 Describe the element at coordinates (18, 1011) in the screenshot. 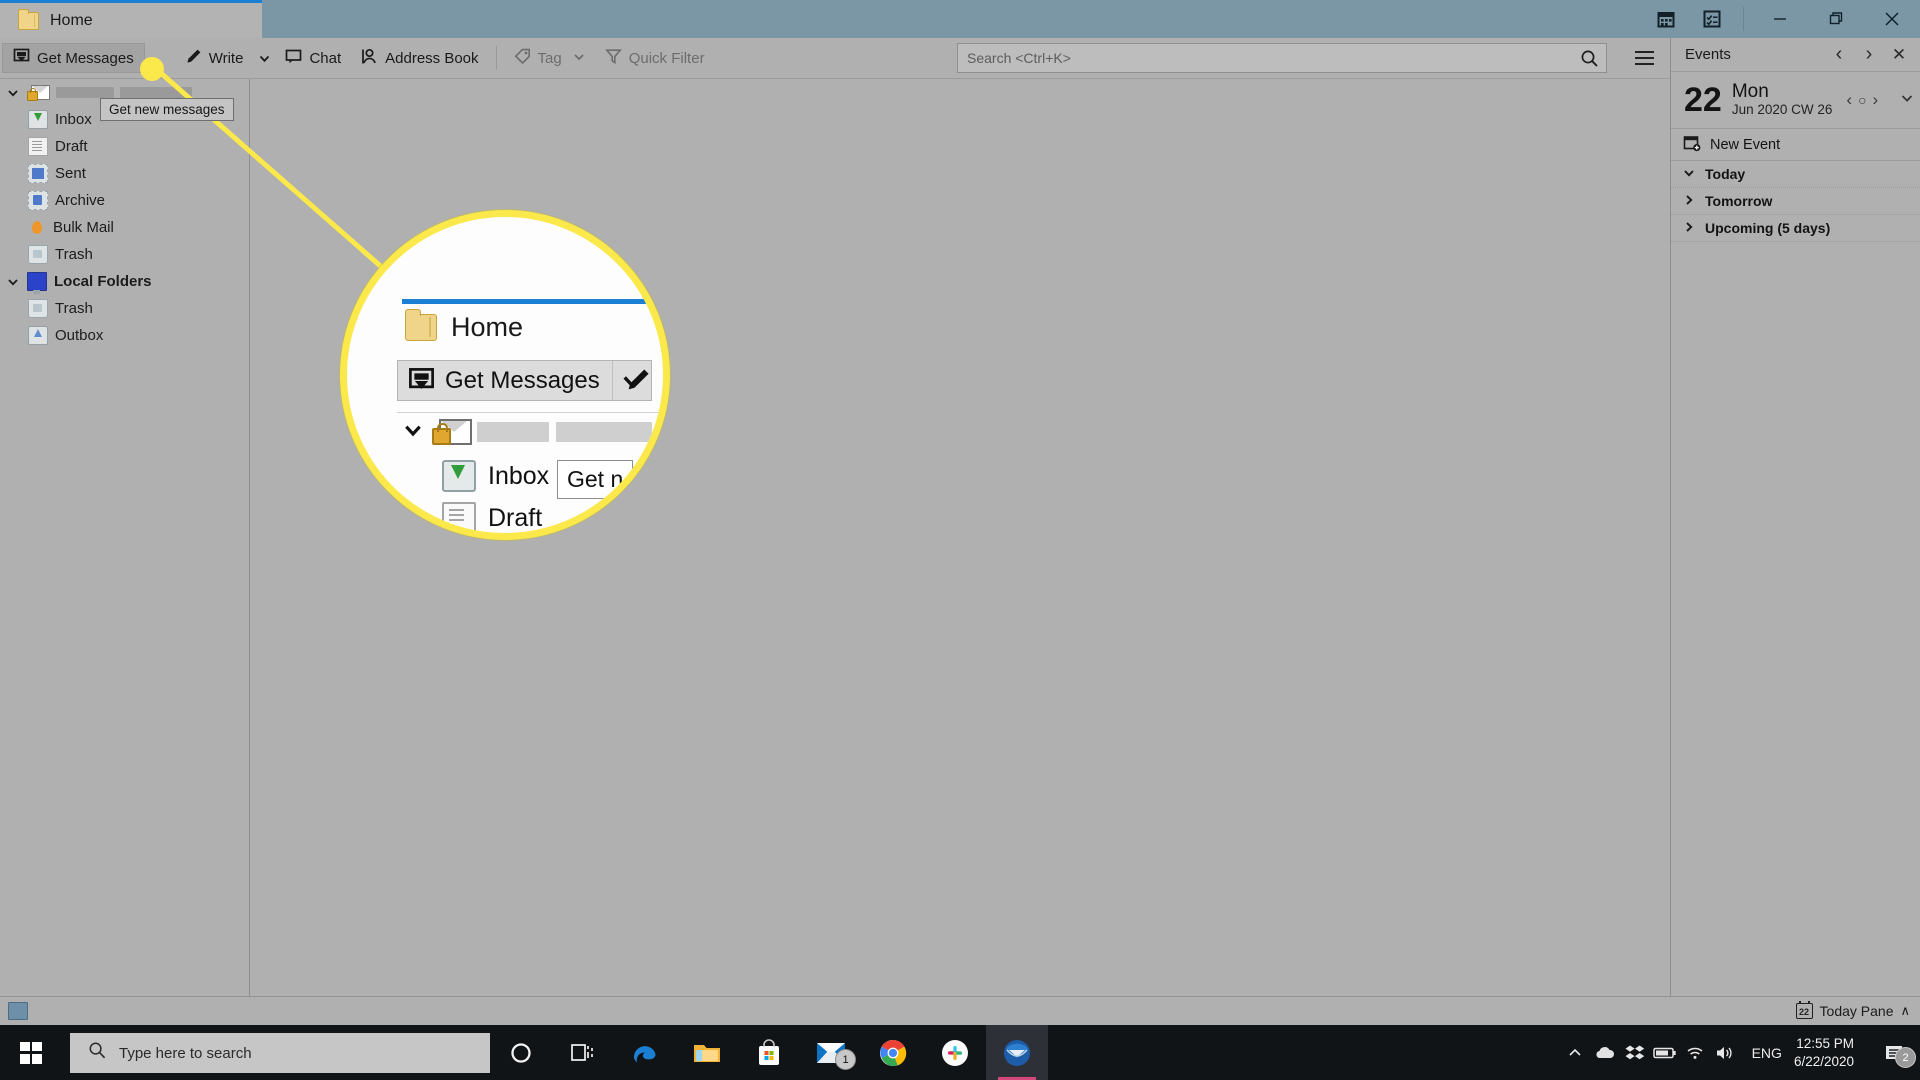

I see `connection-icon` at that location.